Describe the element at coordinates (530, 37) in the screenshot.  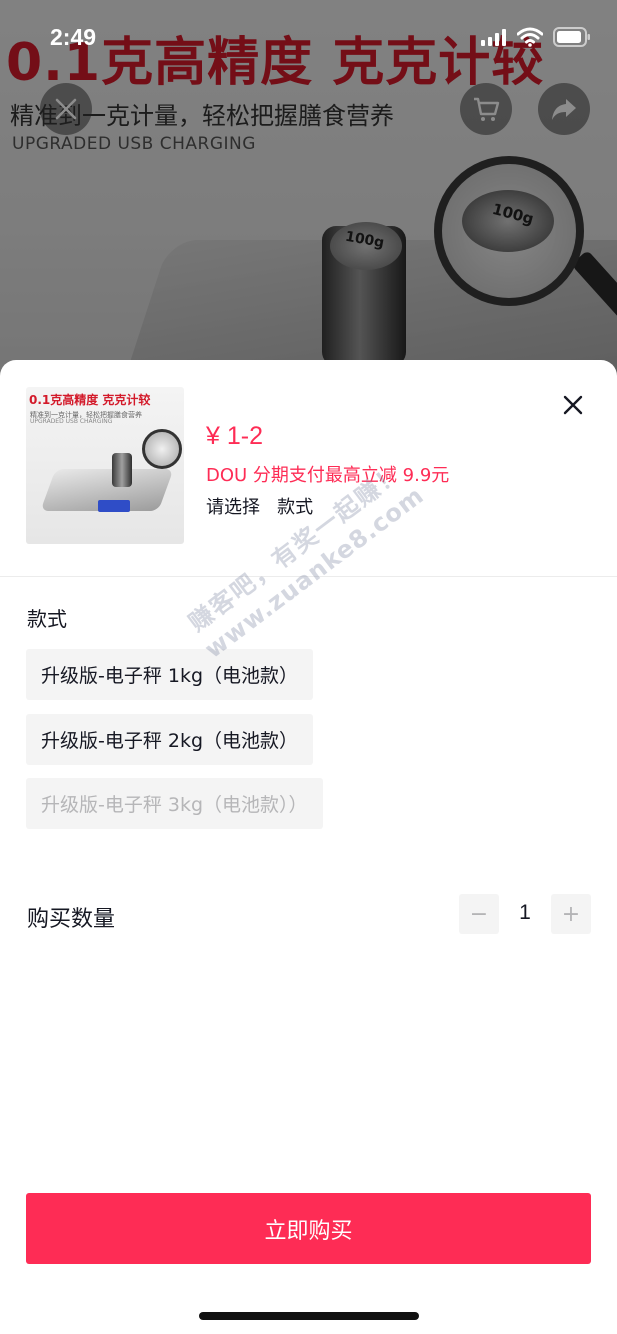
I see `wifi-icon` at that location.